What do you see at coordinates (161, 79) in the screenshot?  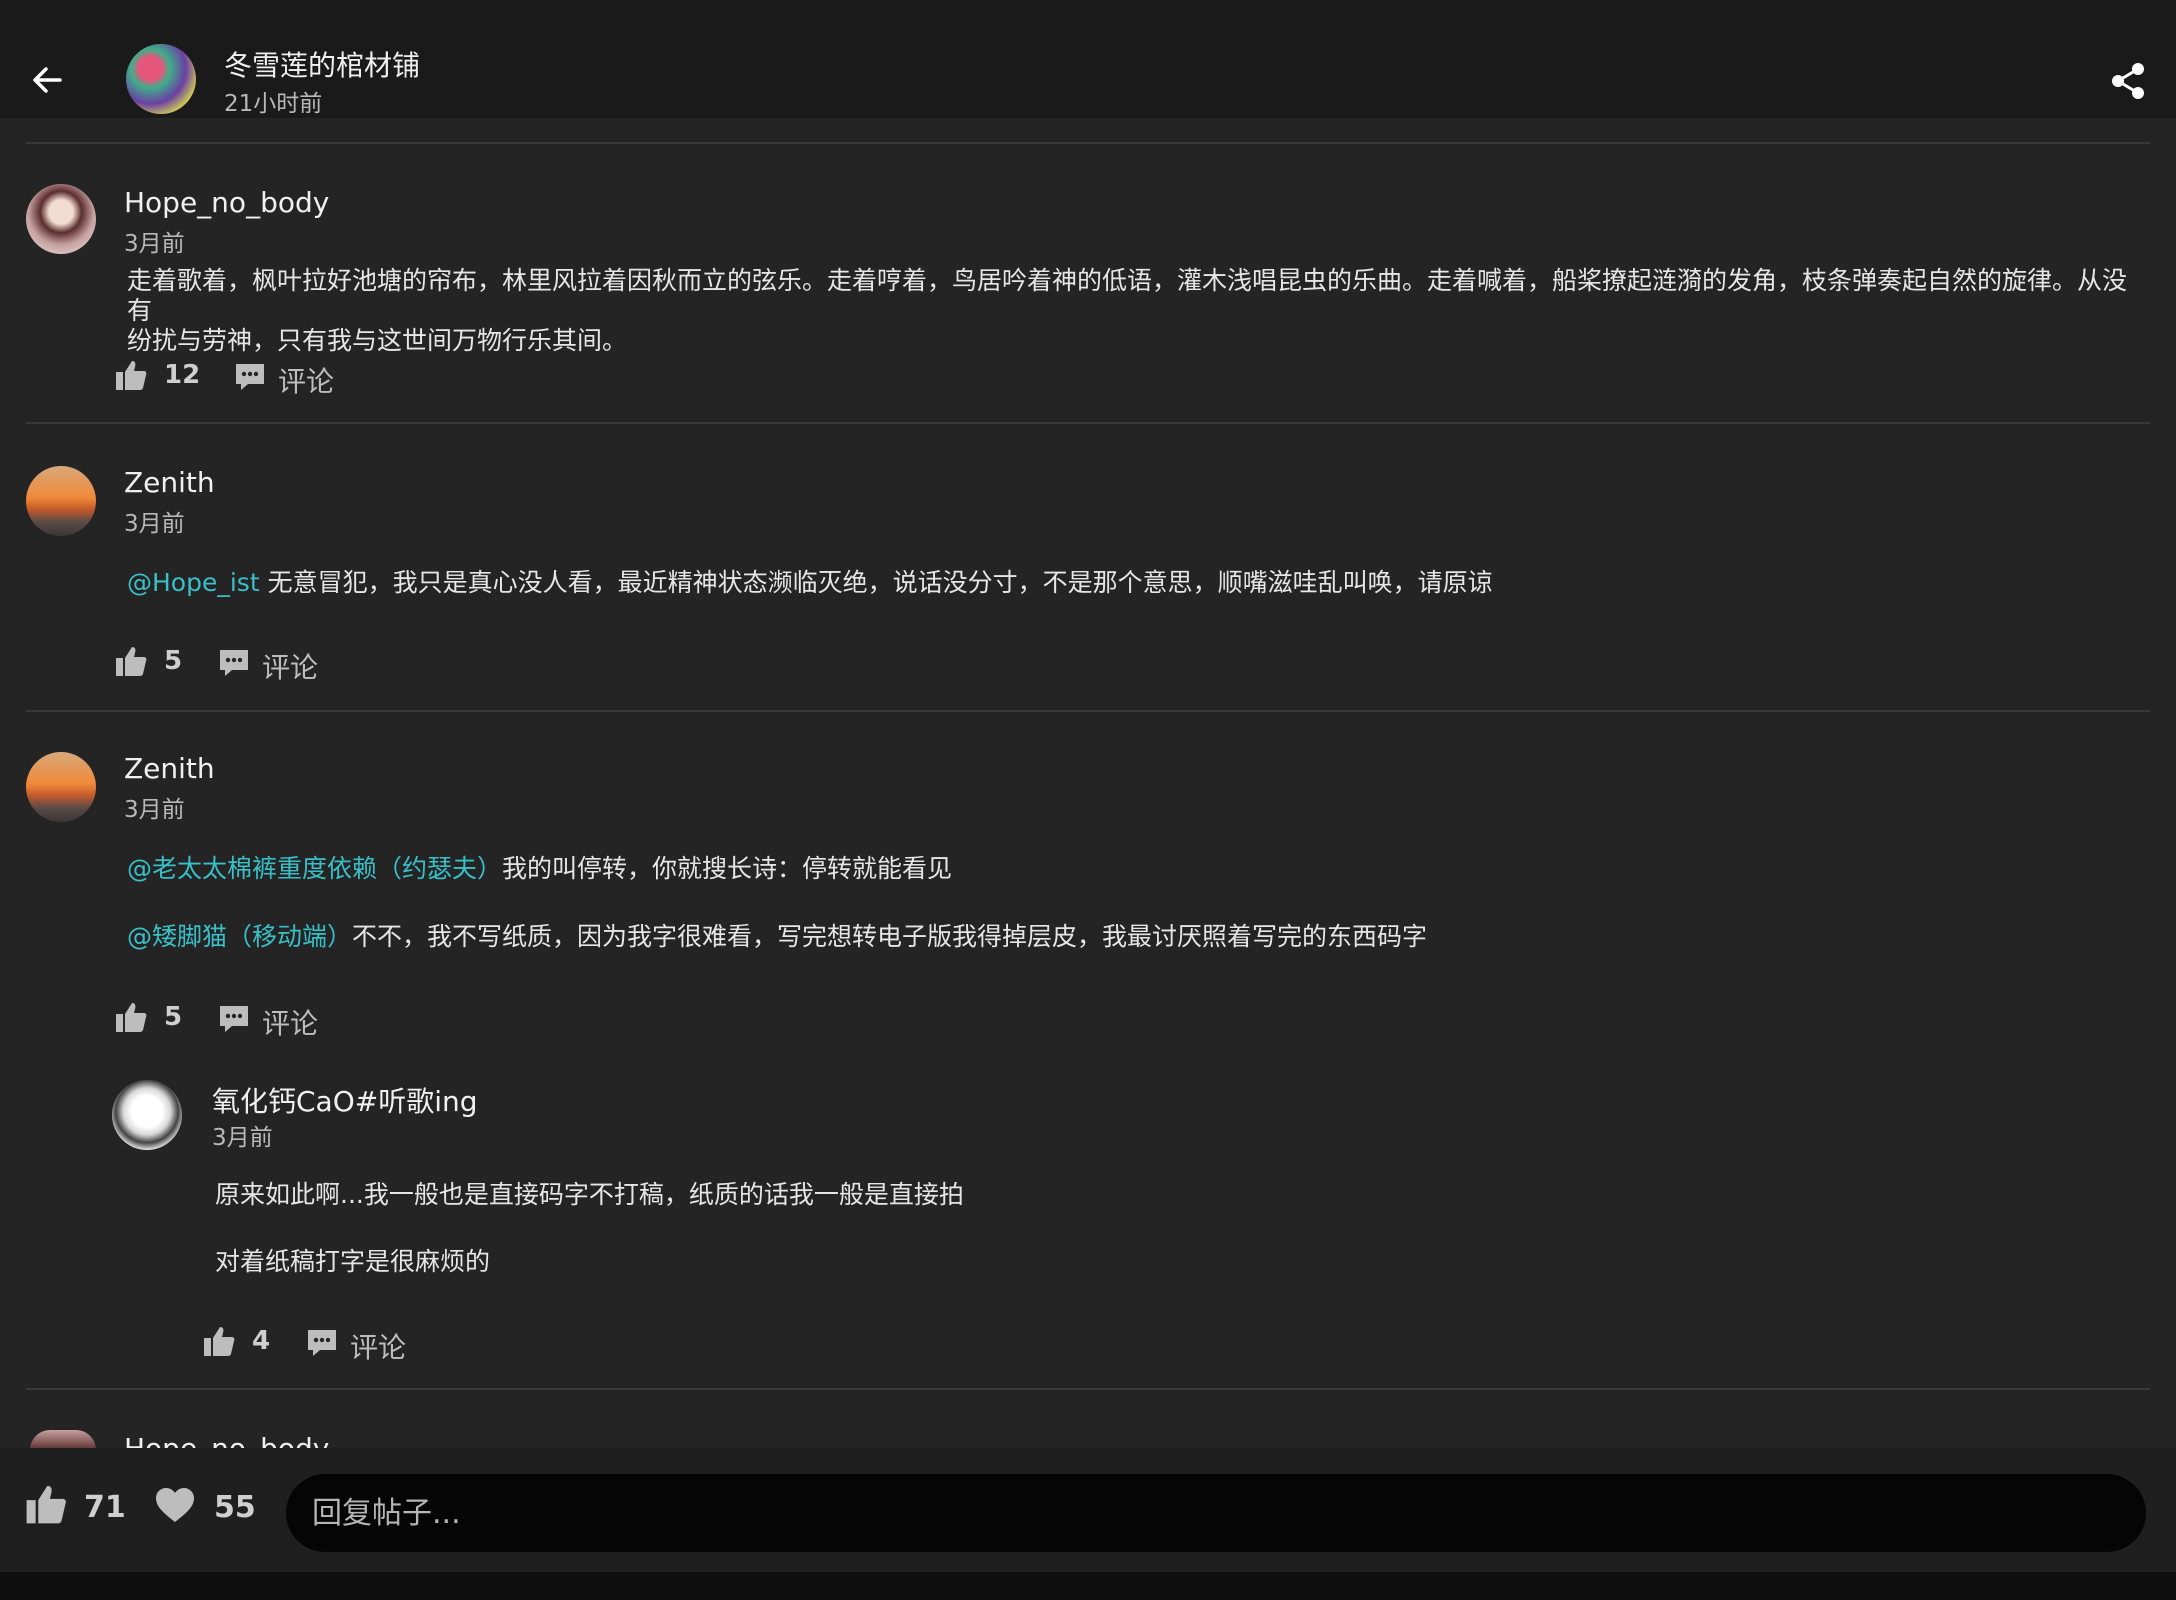 I see `author-avatar` at bounding box center [161, 79].